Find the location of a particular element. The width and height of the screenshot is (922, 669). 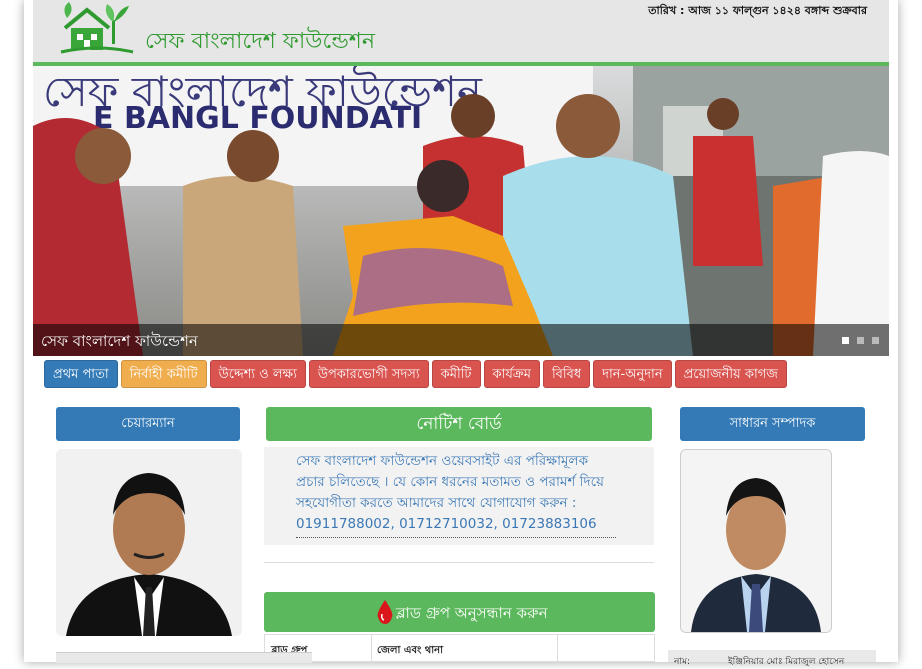

general-secretary-info-strip: নাম: ইঞ্জিনিয়ার মোঃ মিরাজুল হোসেন is located at coordinates (772, 658).